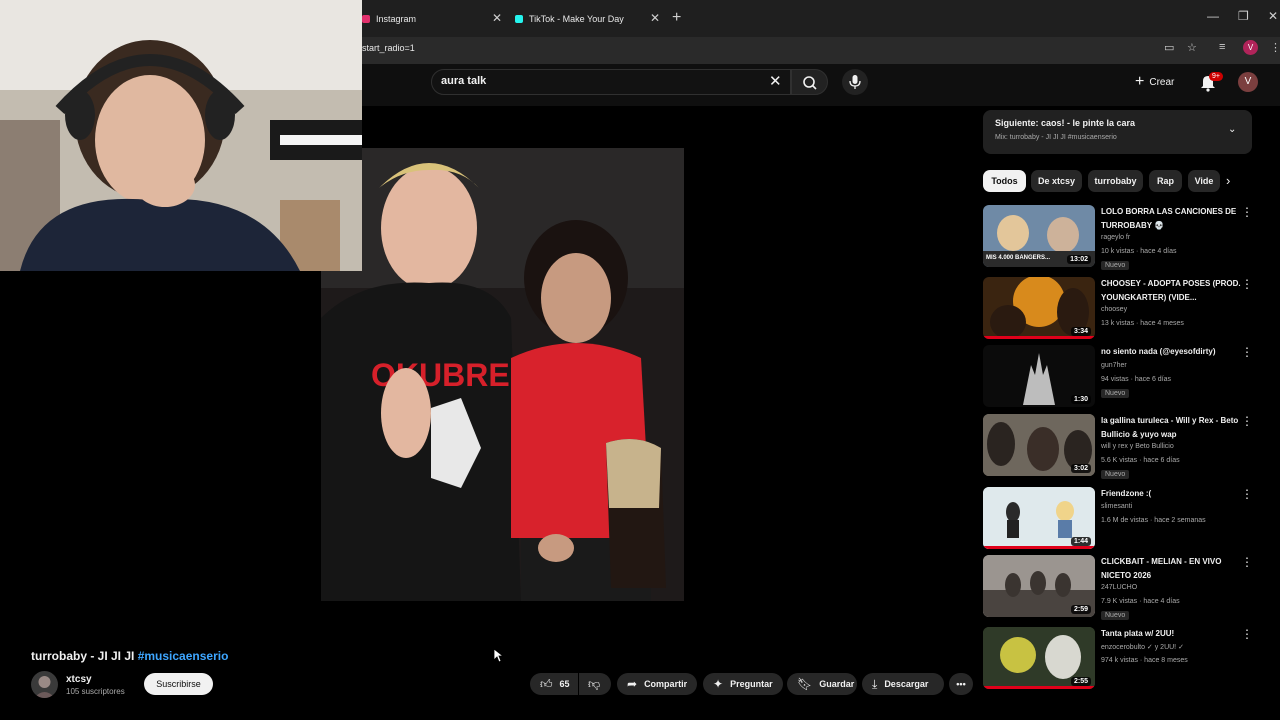  Describe the element at coordinates (1080, 541) in the screenshot. I see `duration-badge: 1:44` at that location.